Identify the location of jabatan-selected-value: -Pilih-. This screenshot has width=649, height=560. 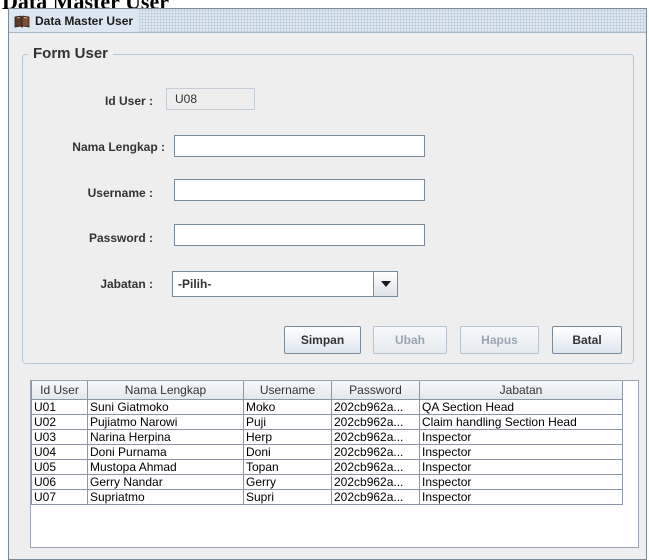
(195, 284).